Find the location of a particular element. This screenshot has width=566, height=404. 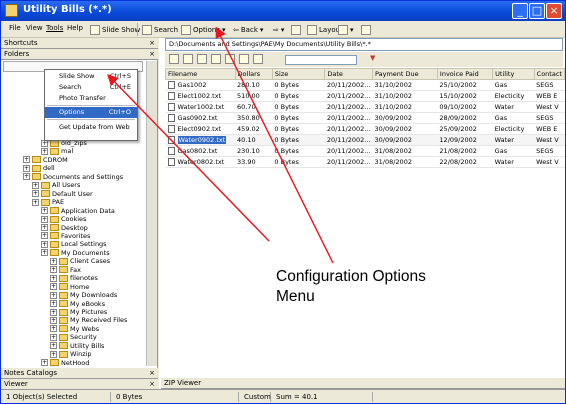

options-button: Options ▾ is located at coordinates (203, 29).